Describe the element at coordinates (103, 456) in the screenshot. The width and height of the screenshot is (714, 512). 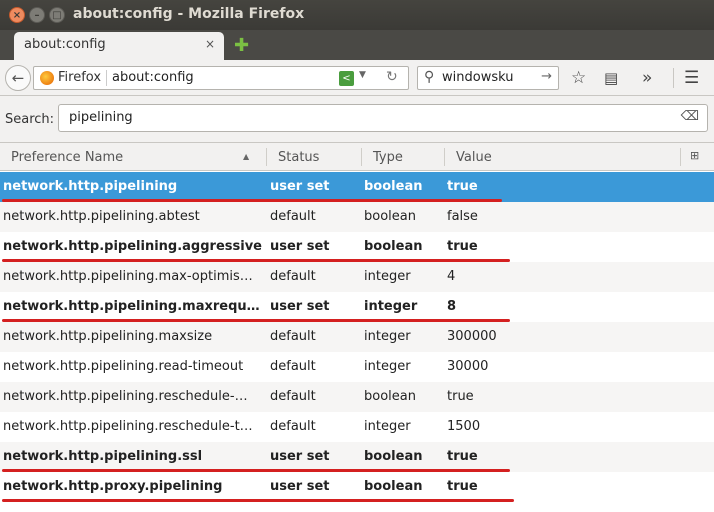
I see `pref-name-cell: network.http.pipelining.ssl` at that location.